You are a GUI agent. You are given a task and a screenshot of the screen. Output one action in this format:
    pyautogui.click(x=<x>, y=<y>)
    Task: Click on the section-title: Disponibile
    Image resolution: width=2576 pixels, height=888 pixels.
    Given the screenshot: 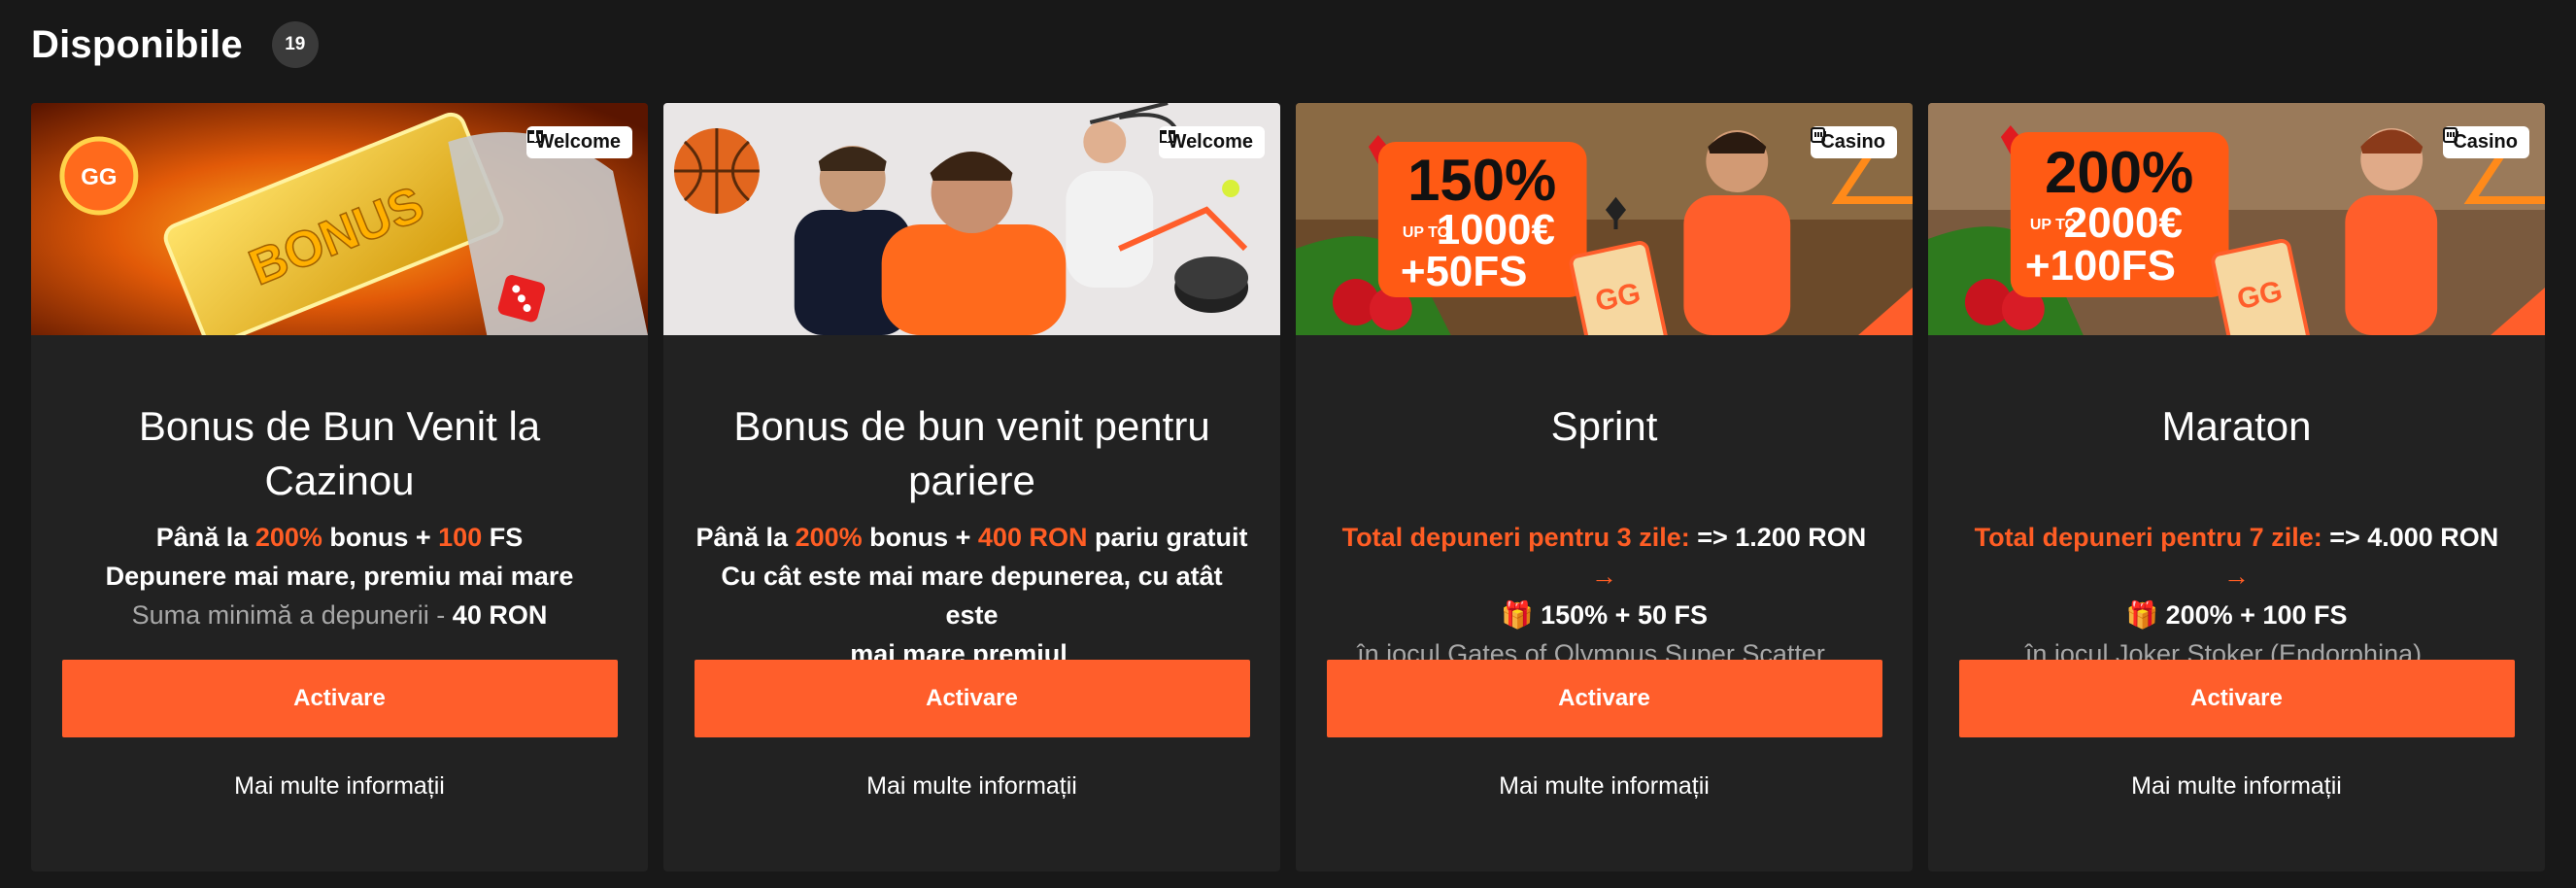 What is the action you would take?
    pyautogui.click(x=137, y=44)
    